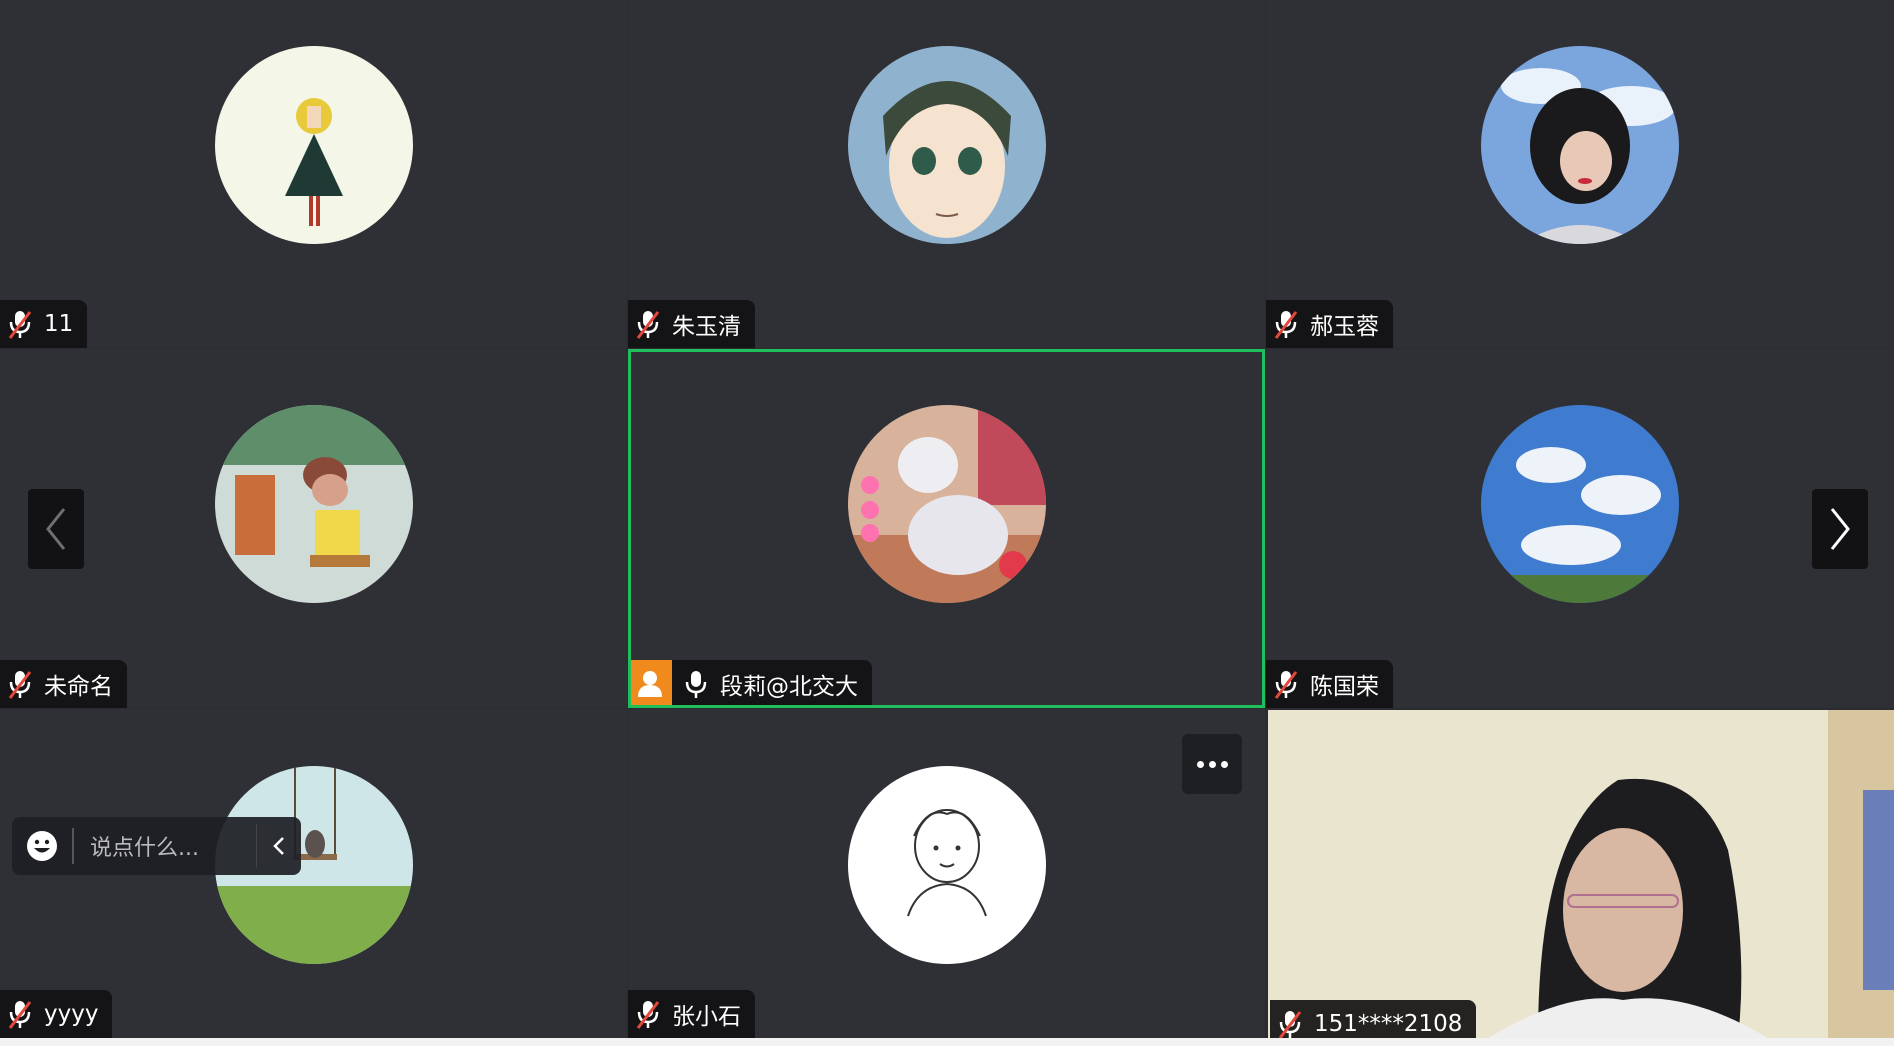  What do you see at coordinates (1200, 764) in the screenshot?
I see `more-dots-icon` at bounding box center [1200, 764].